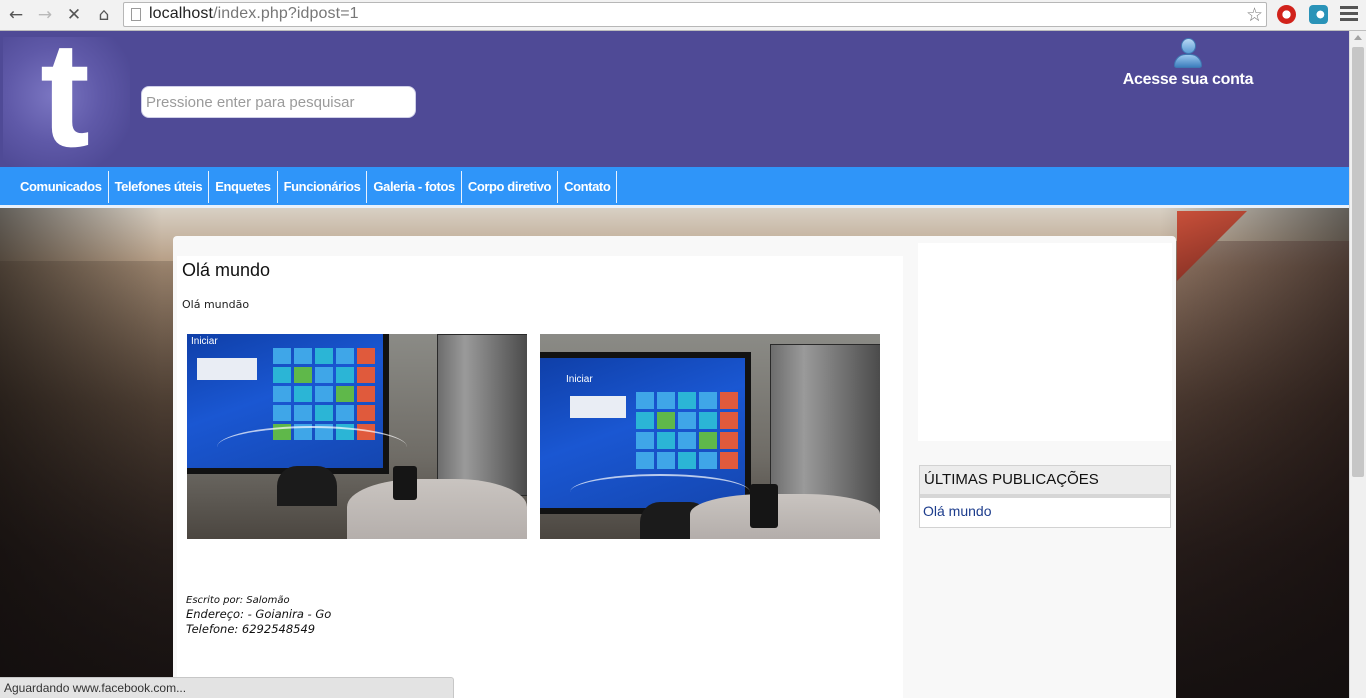  Describe the element at coordinates (588, 187) in the screenshot. I see `nav-item-contato: Contato` at that location.